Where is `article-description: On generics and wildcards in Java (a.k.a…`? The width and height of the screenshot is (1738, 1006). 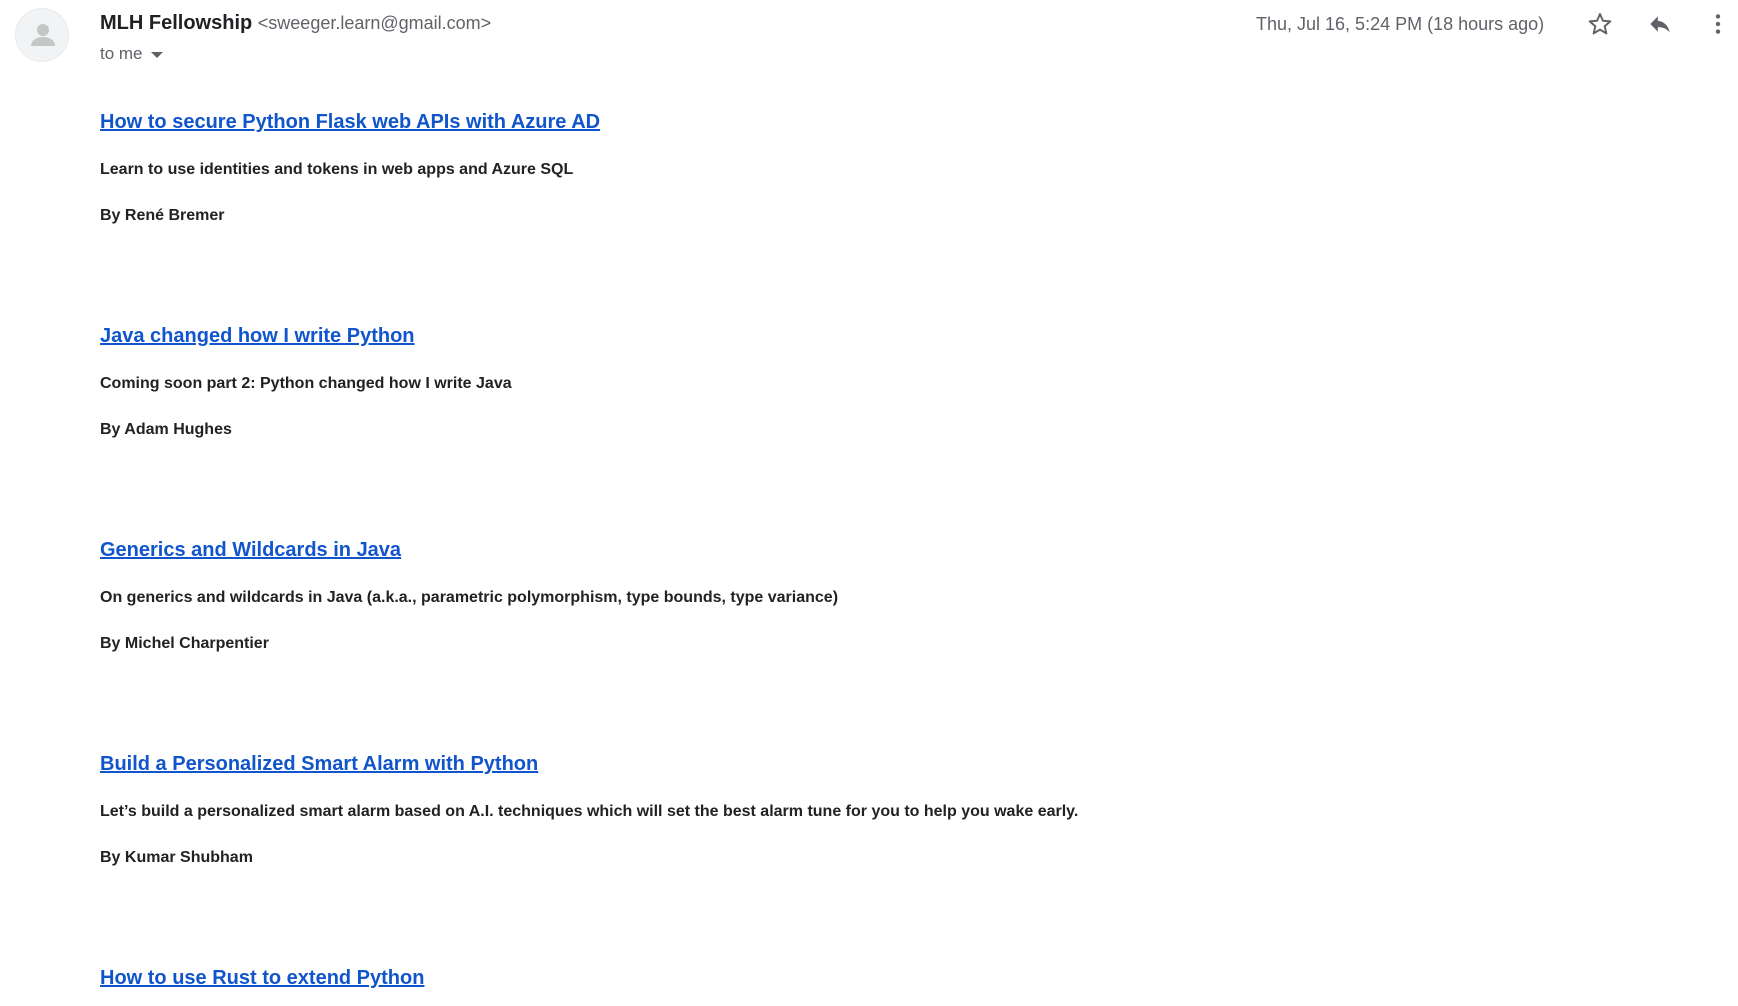 article-description: On generics and wildcards in Java (a.k.a… is located at coordinates (469, 597).